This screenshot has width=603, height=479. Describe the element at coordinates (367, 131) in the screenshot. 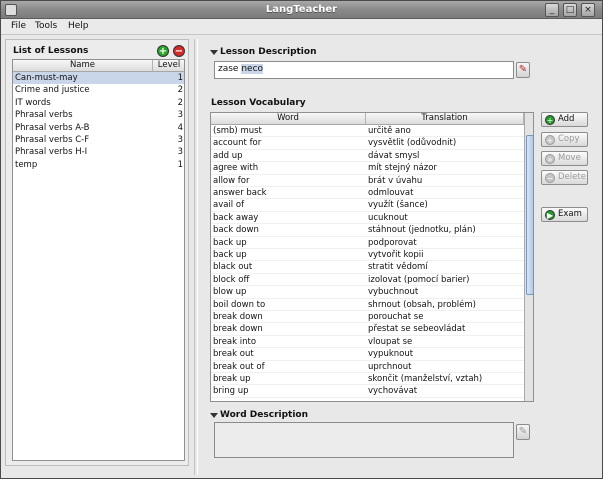

I see `vocabulary-row: (smb) must určitě ano` at that location.